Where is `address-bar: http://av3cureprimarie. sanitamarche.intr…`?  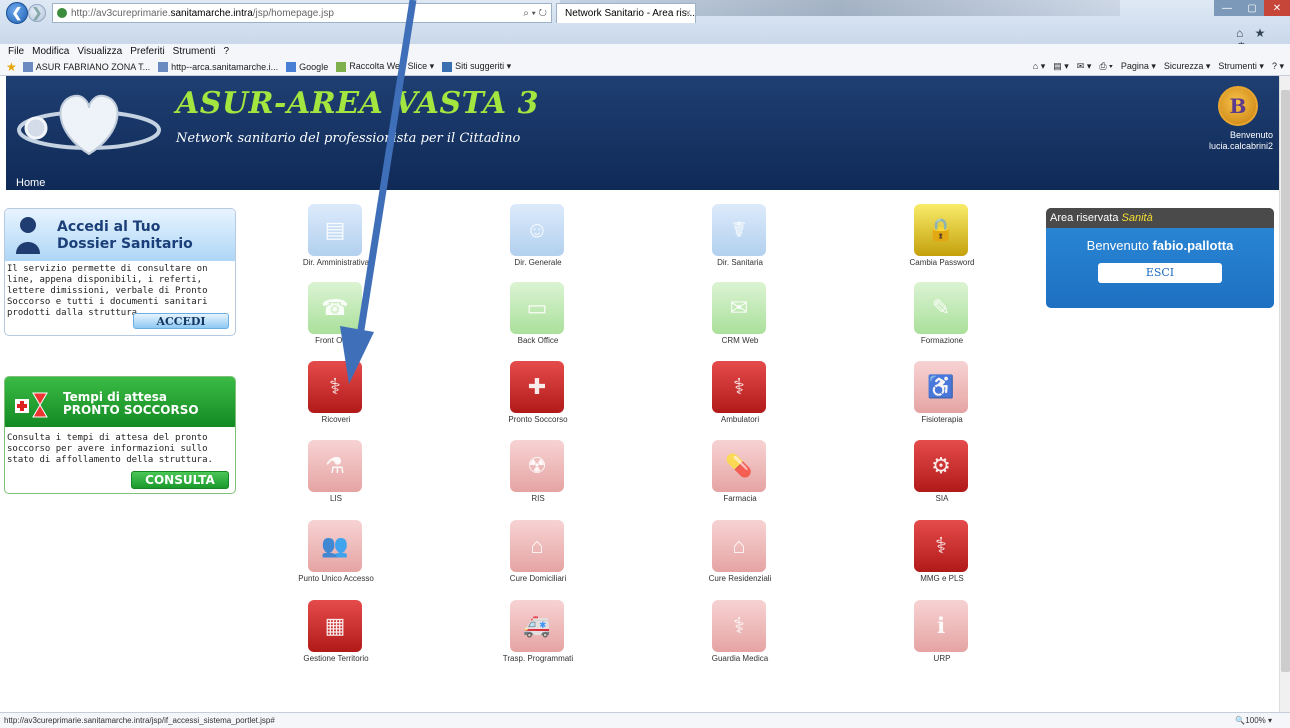
address-bar: http://av3cureprimarie. sanitamarche.intr… is located at coordinates (302, 13).